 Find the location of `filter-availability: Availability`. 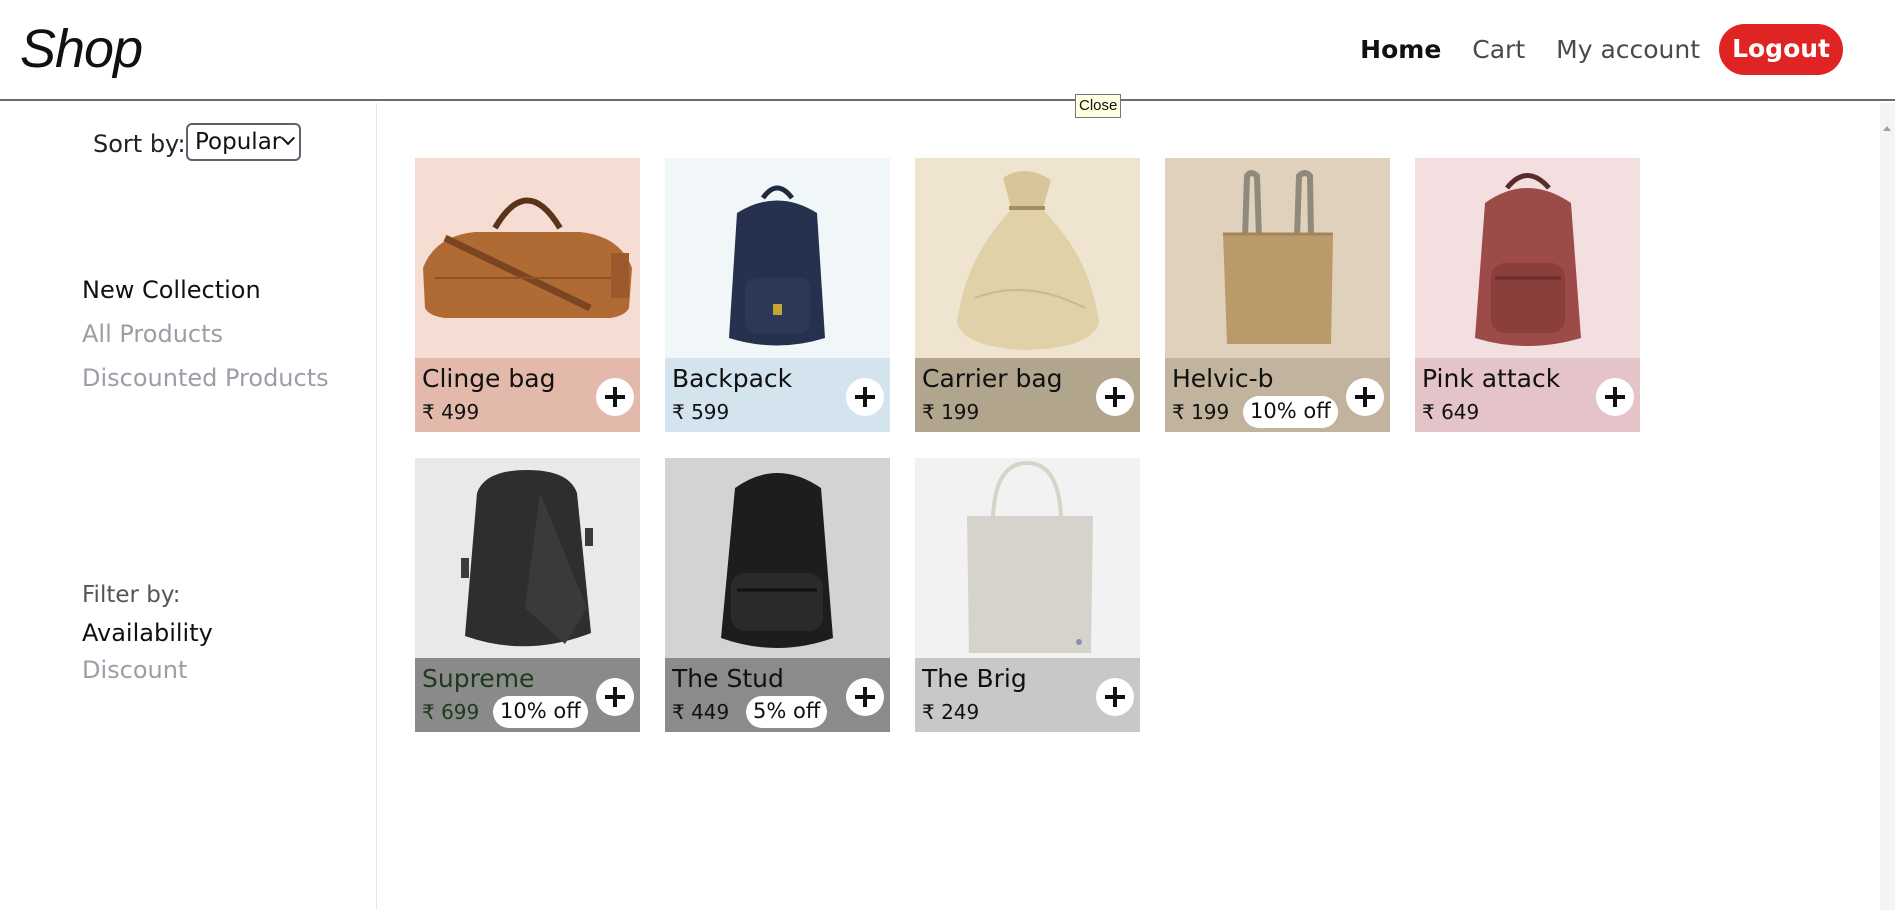

filter-availability: Availability is located at coordinates (147, 633).